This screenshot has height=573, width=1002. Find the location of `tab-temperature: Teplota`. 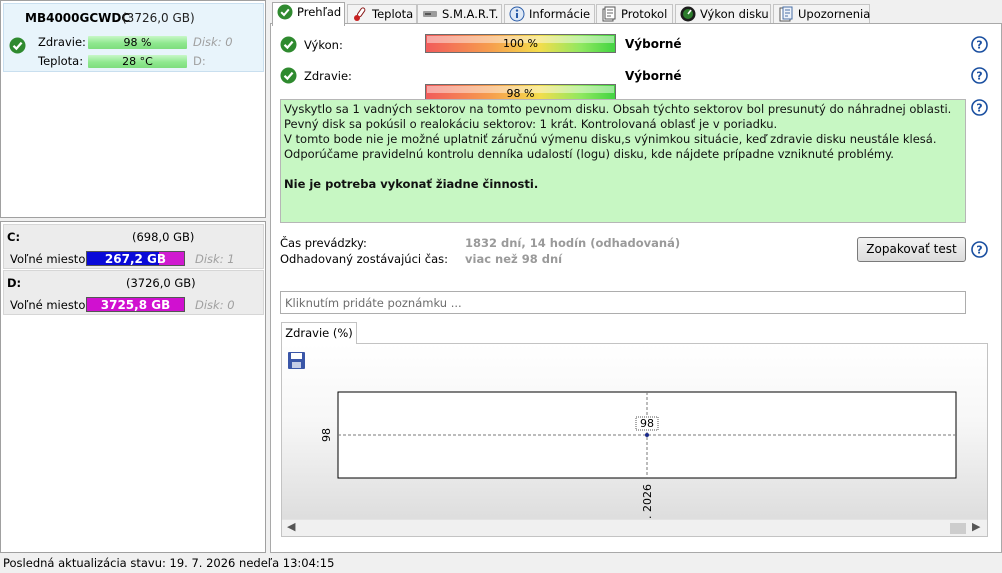

tab-temperature: Teplota is located at coordinates (382, 14).